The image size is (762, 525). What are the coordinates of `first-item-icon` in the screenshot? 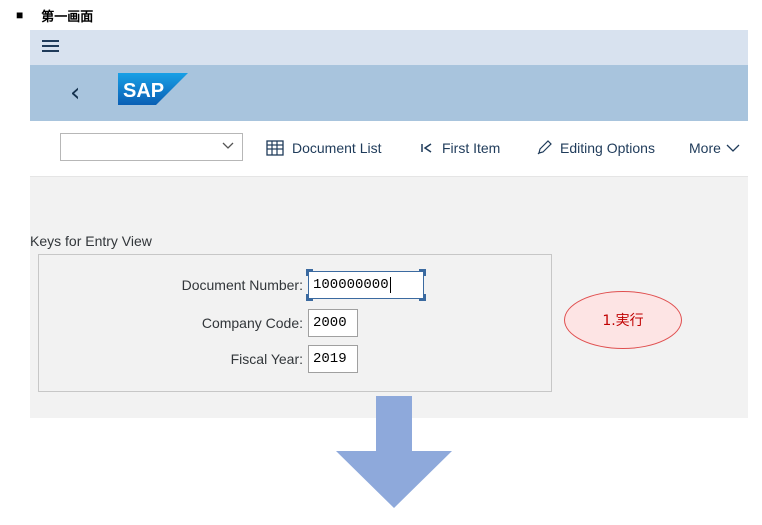 It's located at (426, 148).